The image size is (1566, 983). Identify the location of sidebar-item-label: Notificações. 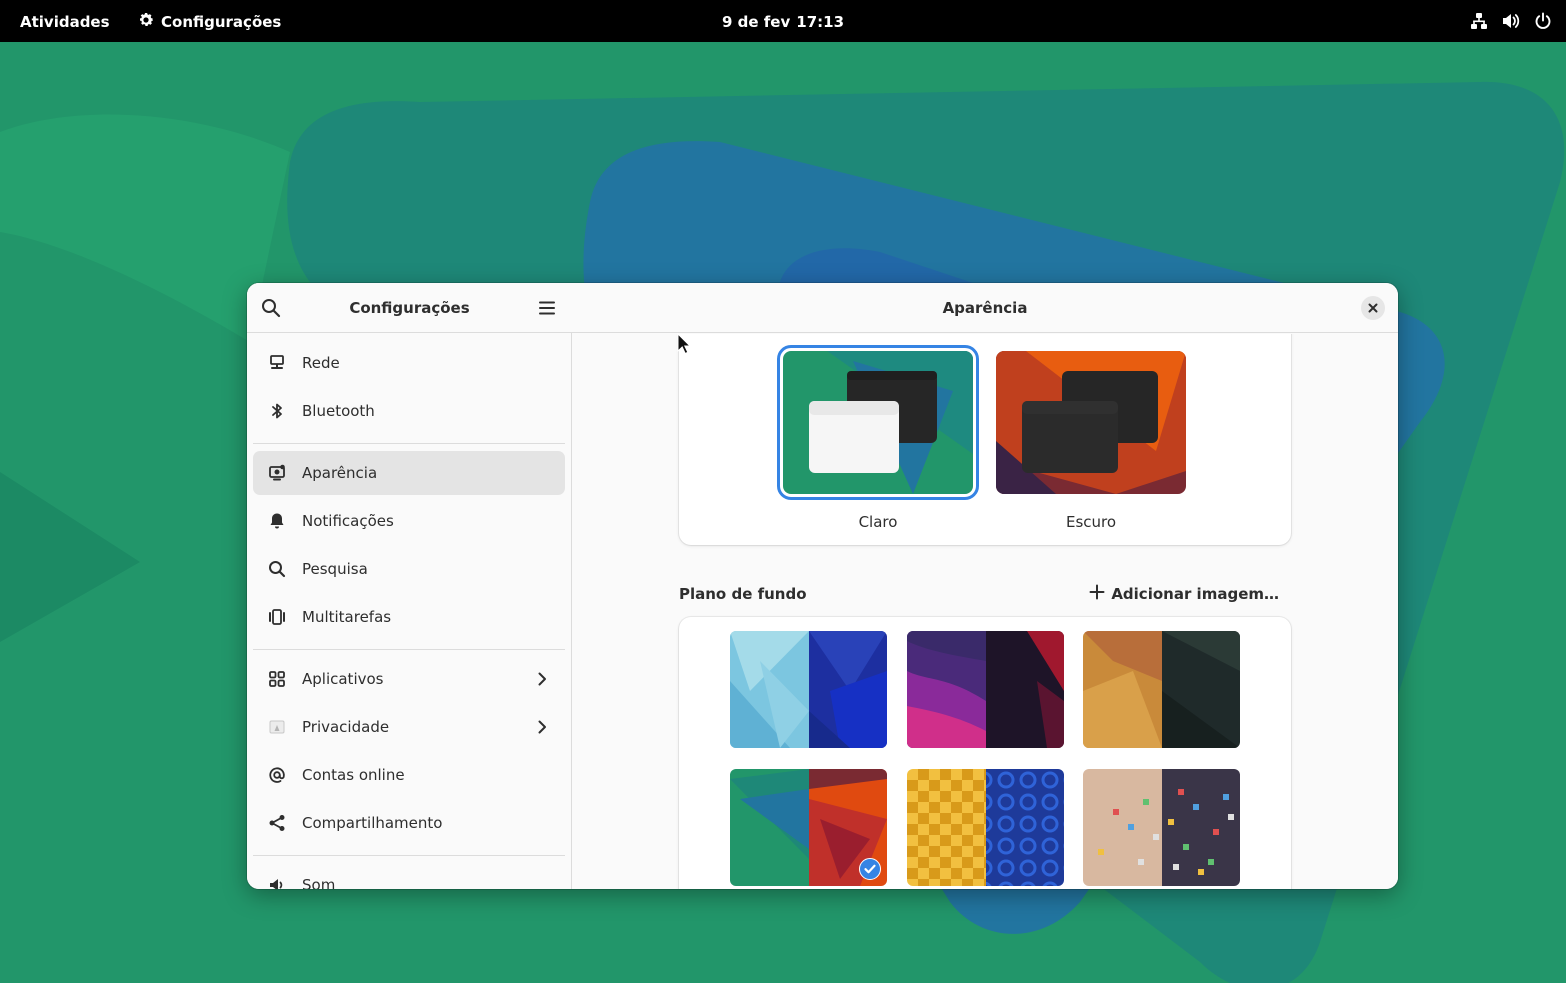
(348, 521).